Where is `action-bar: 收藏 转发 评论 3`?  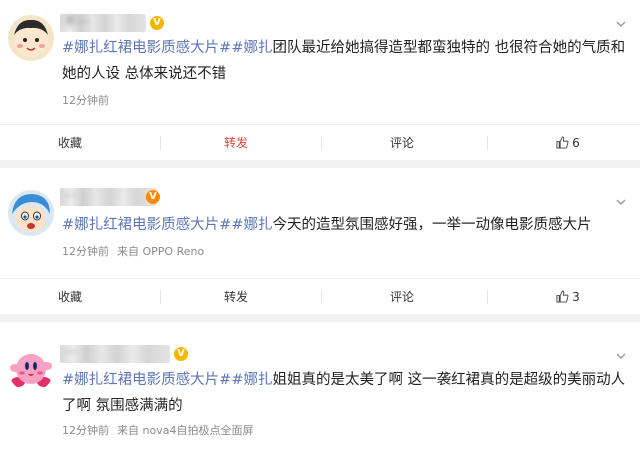
action-bar: 收藏 转发 评论 3 is located at coordinates (320, 296).